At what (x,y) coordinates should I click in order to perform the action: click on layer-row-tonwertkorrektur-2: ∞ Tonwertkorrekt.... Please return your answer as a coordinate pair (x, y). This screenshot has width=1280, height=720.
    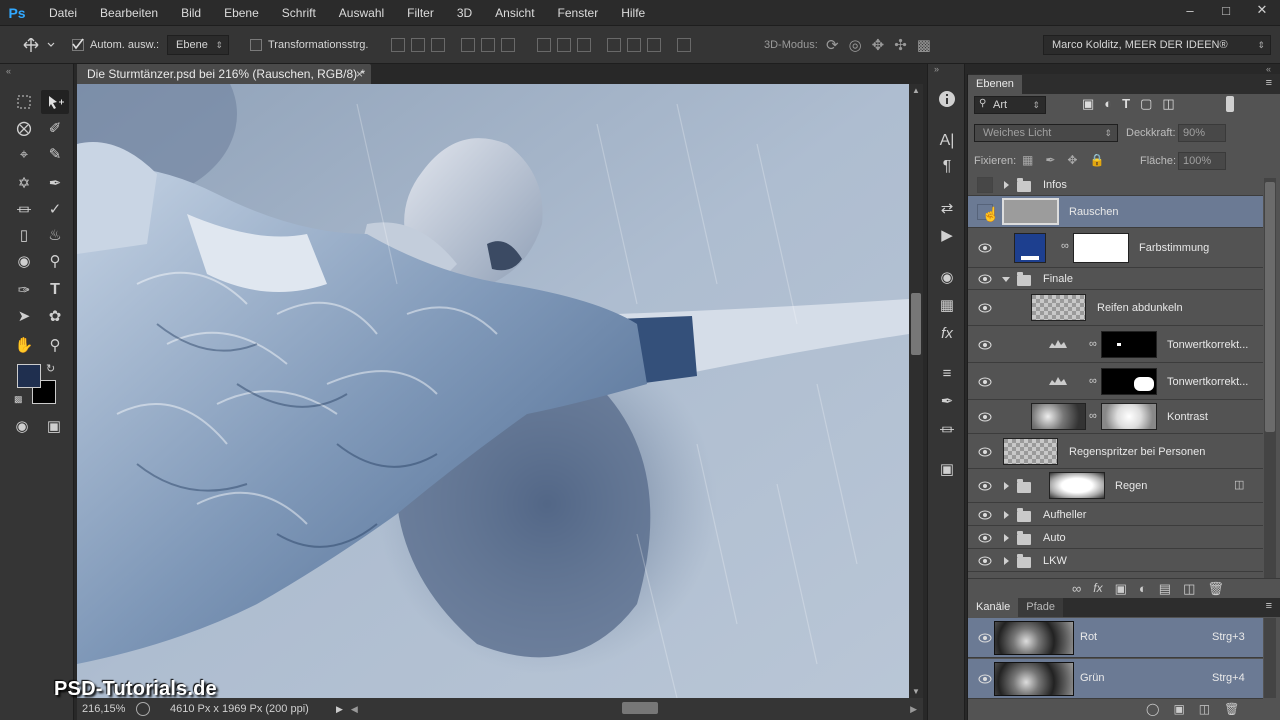
    Looking at the image, I should click on (1115, 381).